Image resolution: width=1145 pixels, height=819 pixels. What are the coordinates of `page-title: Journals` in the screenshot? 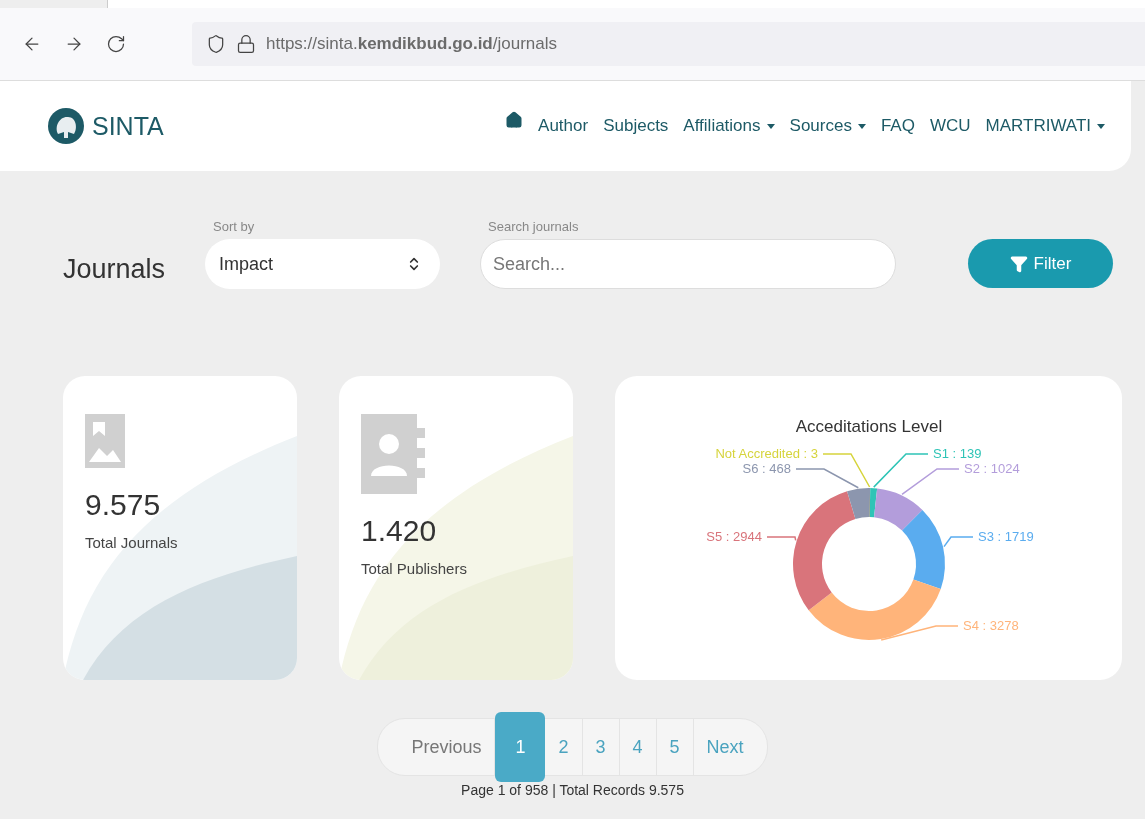 It's located at (114, 269).